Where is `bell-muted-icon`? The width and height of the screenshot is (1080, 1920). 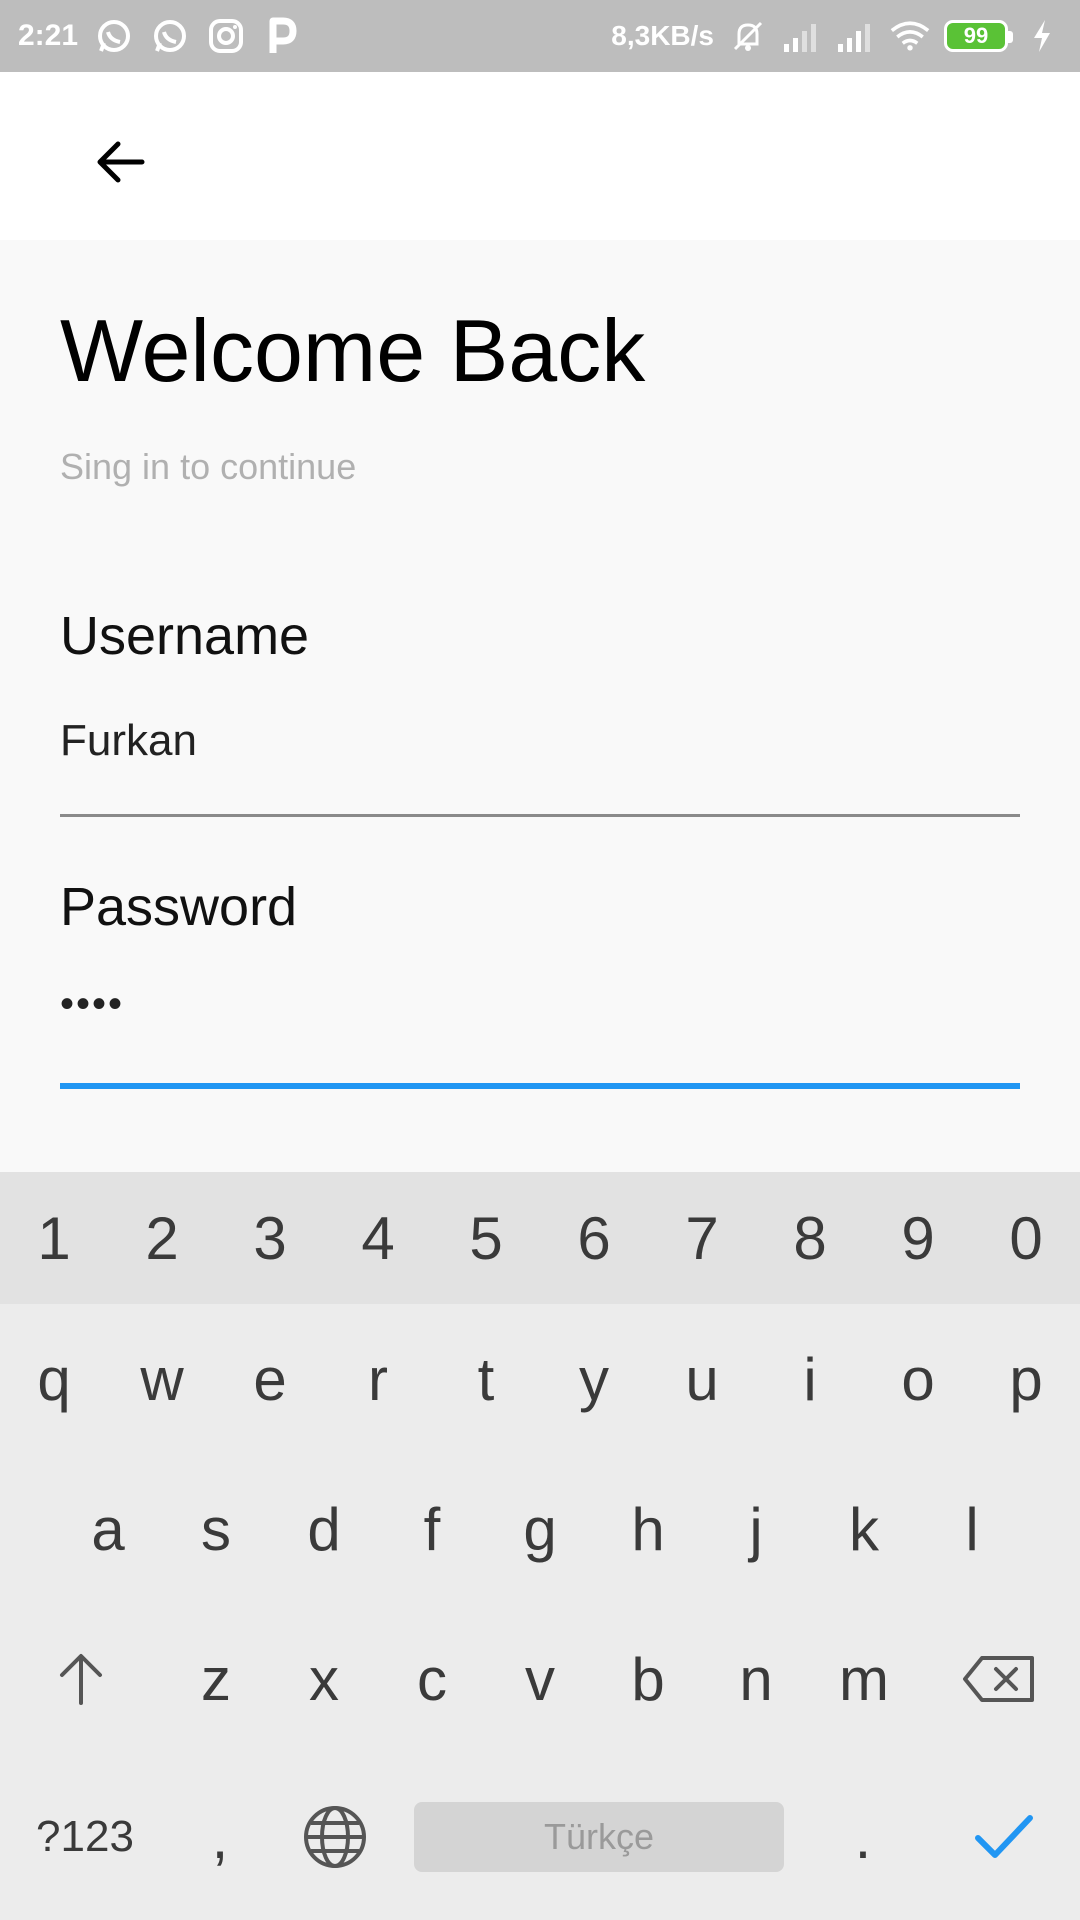 bell-muted-icon is located at coordinates (748, 36).